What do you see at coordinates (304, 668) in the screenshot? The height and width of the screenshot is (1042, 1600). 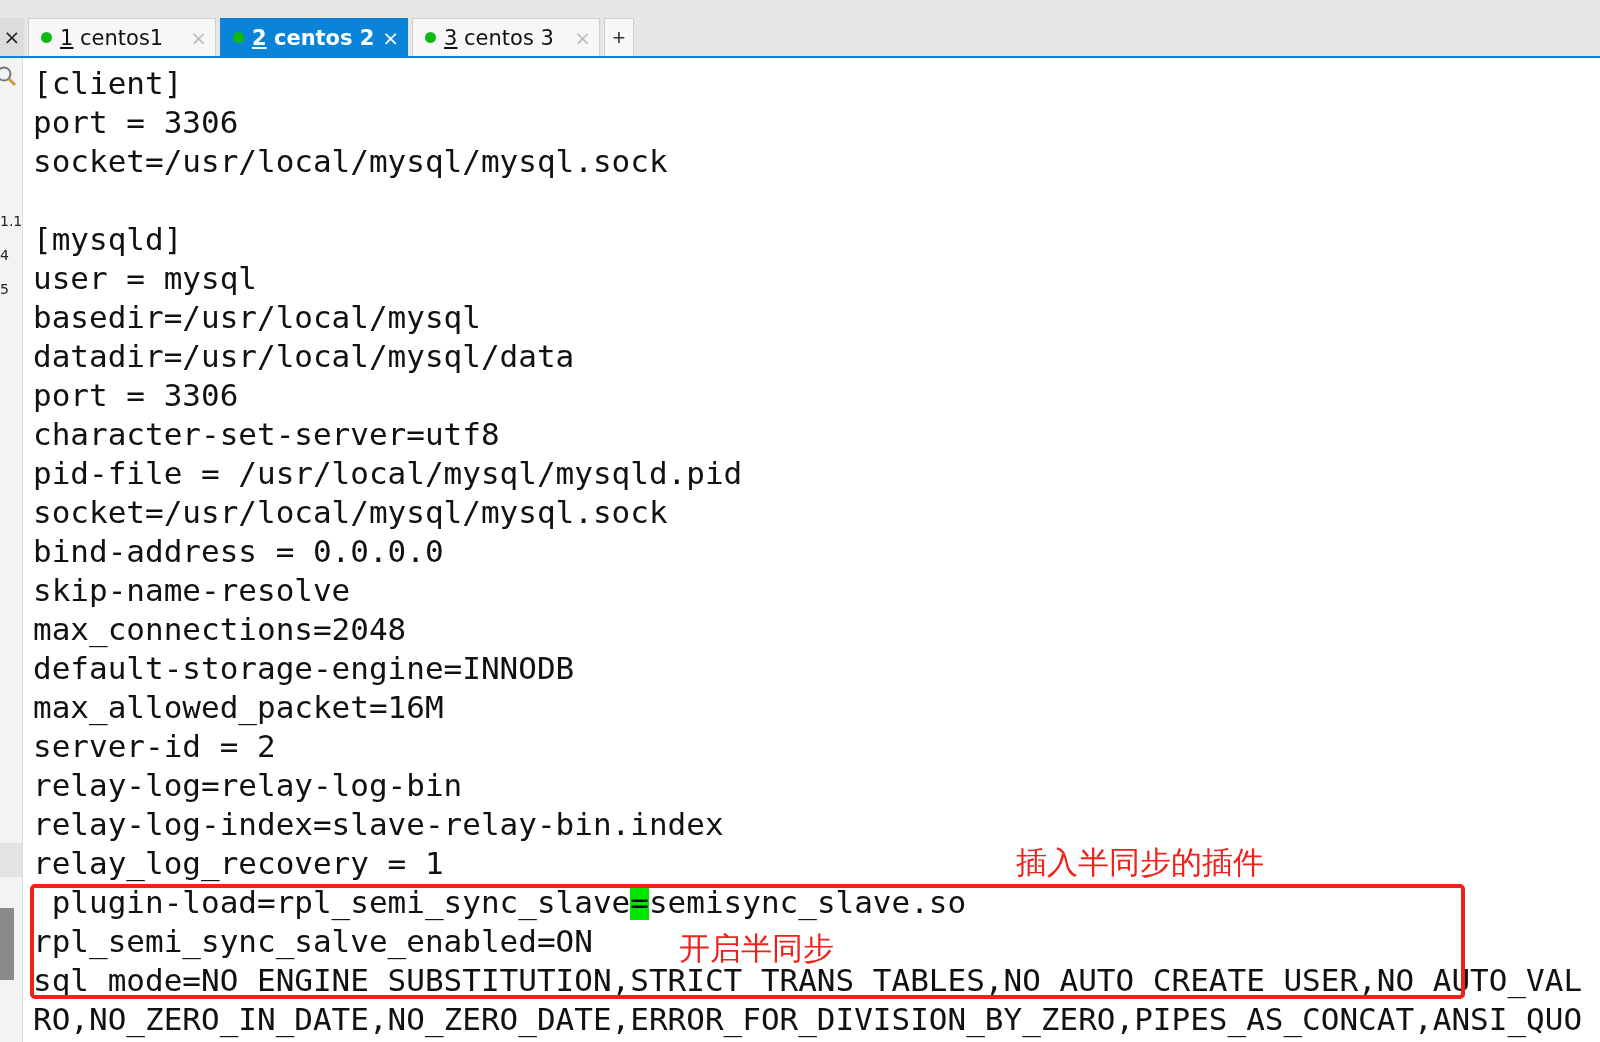 I see `code-line: default-storage-engine=INNODB` at bounding box center [304, 668].